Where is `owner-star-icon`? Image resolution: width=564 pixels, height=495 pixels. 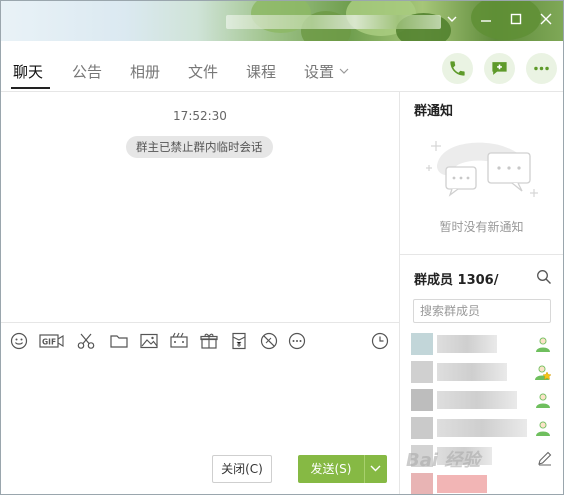
owner-star-icon is located at coordinates (543, 372).